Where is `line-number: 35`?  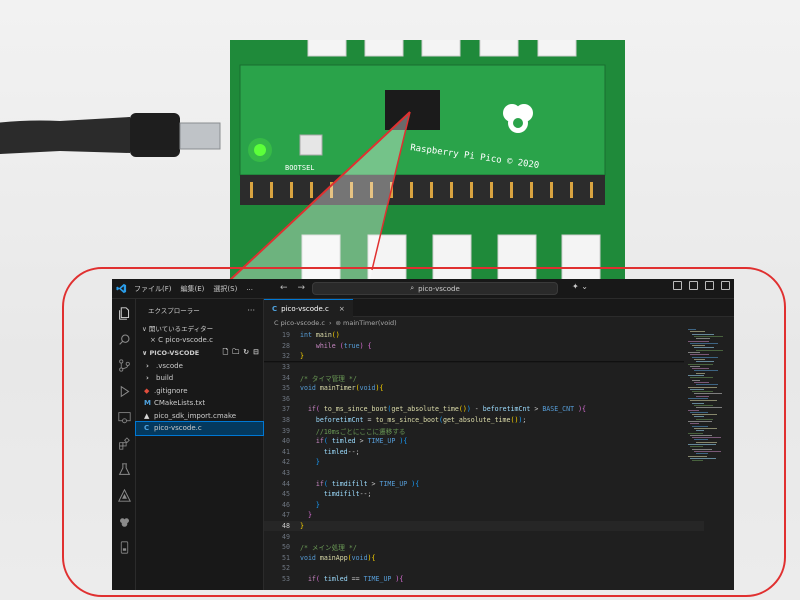 line-number: 35 is located at coordinates (286, 388).